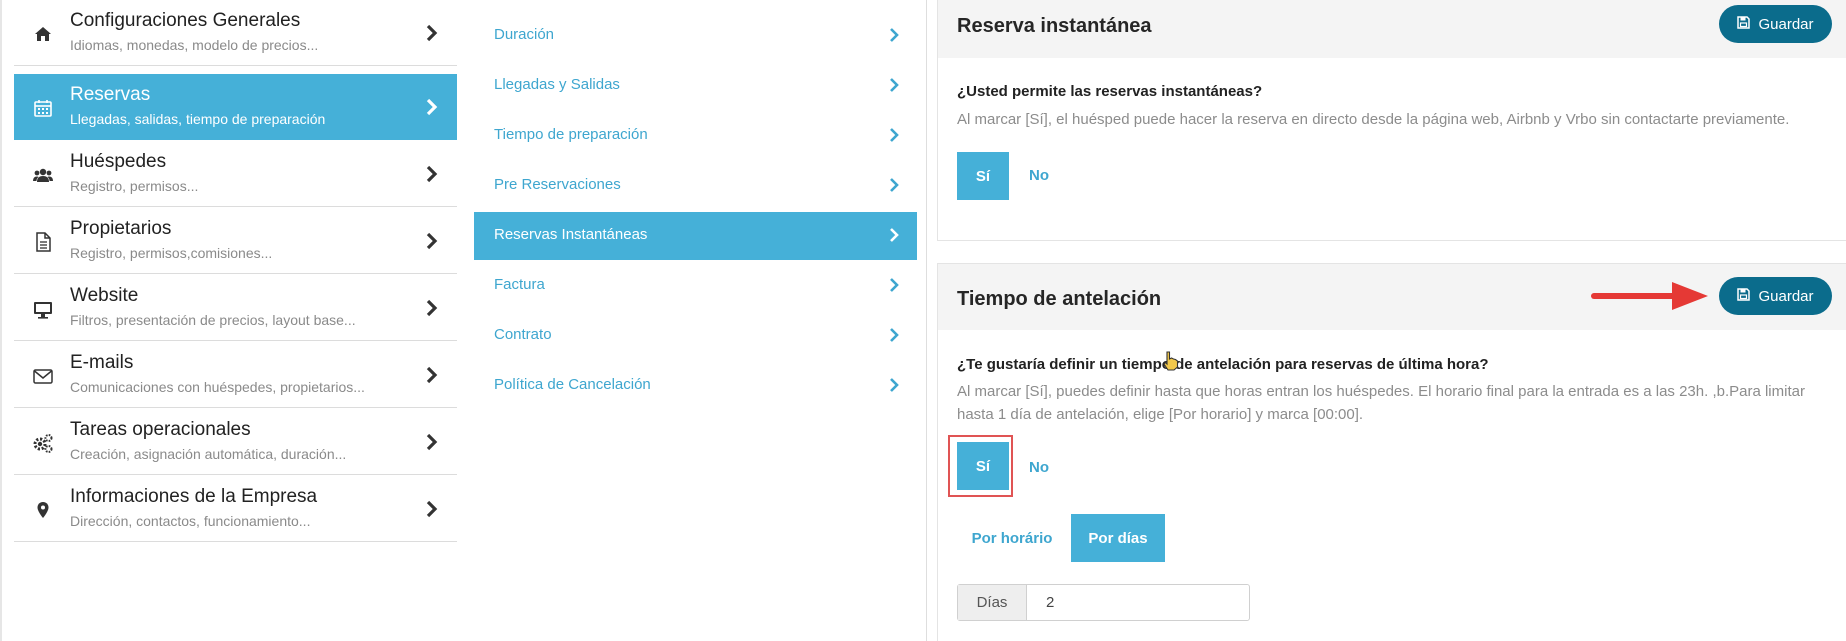 The width and height of the screenshot is (1846, 641). Describe the element at coordinates (118, 161) in the screenshot. I see `menu-item-title: Huéspedes` at that location.